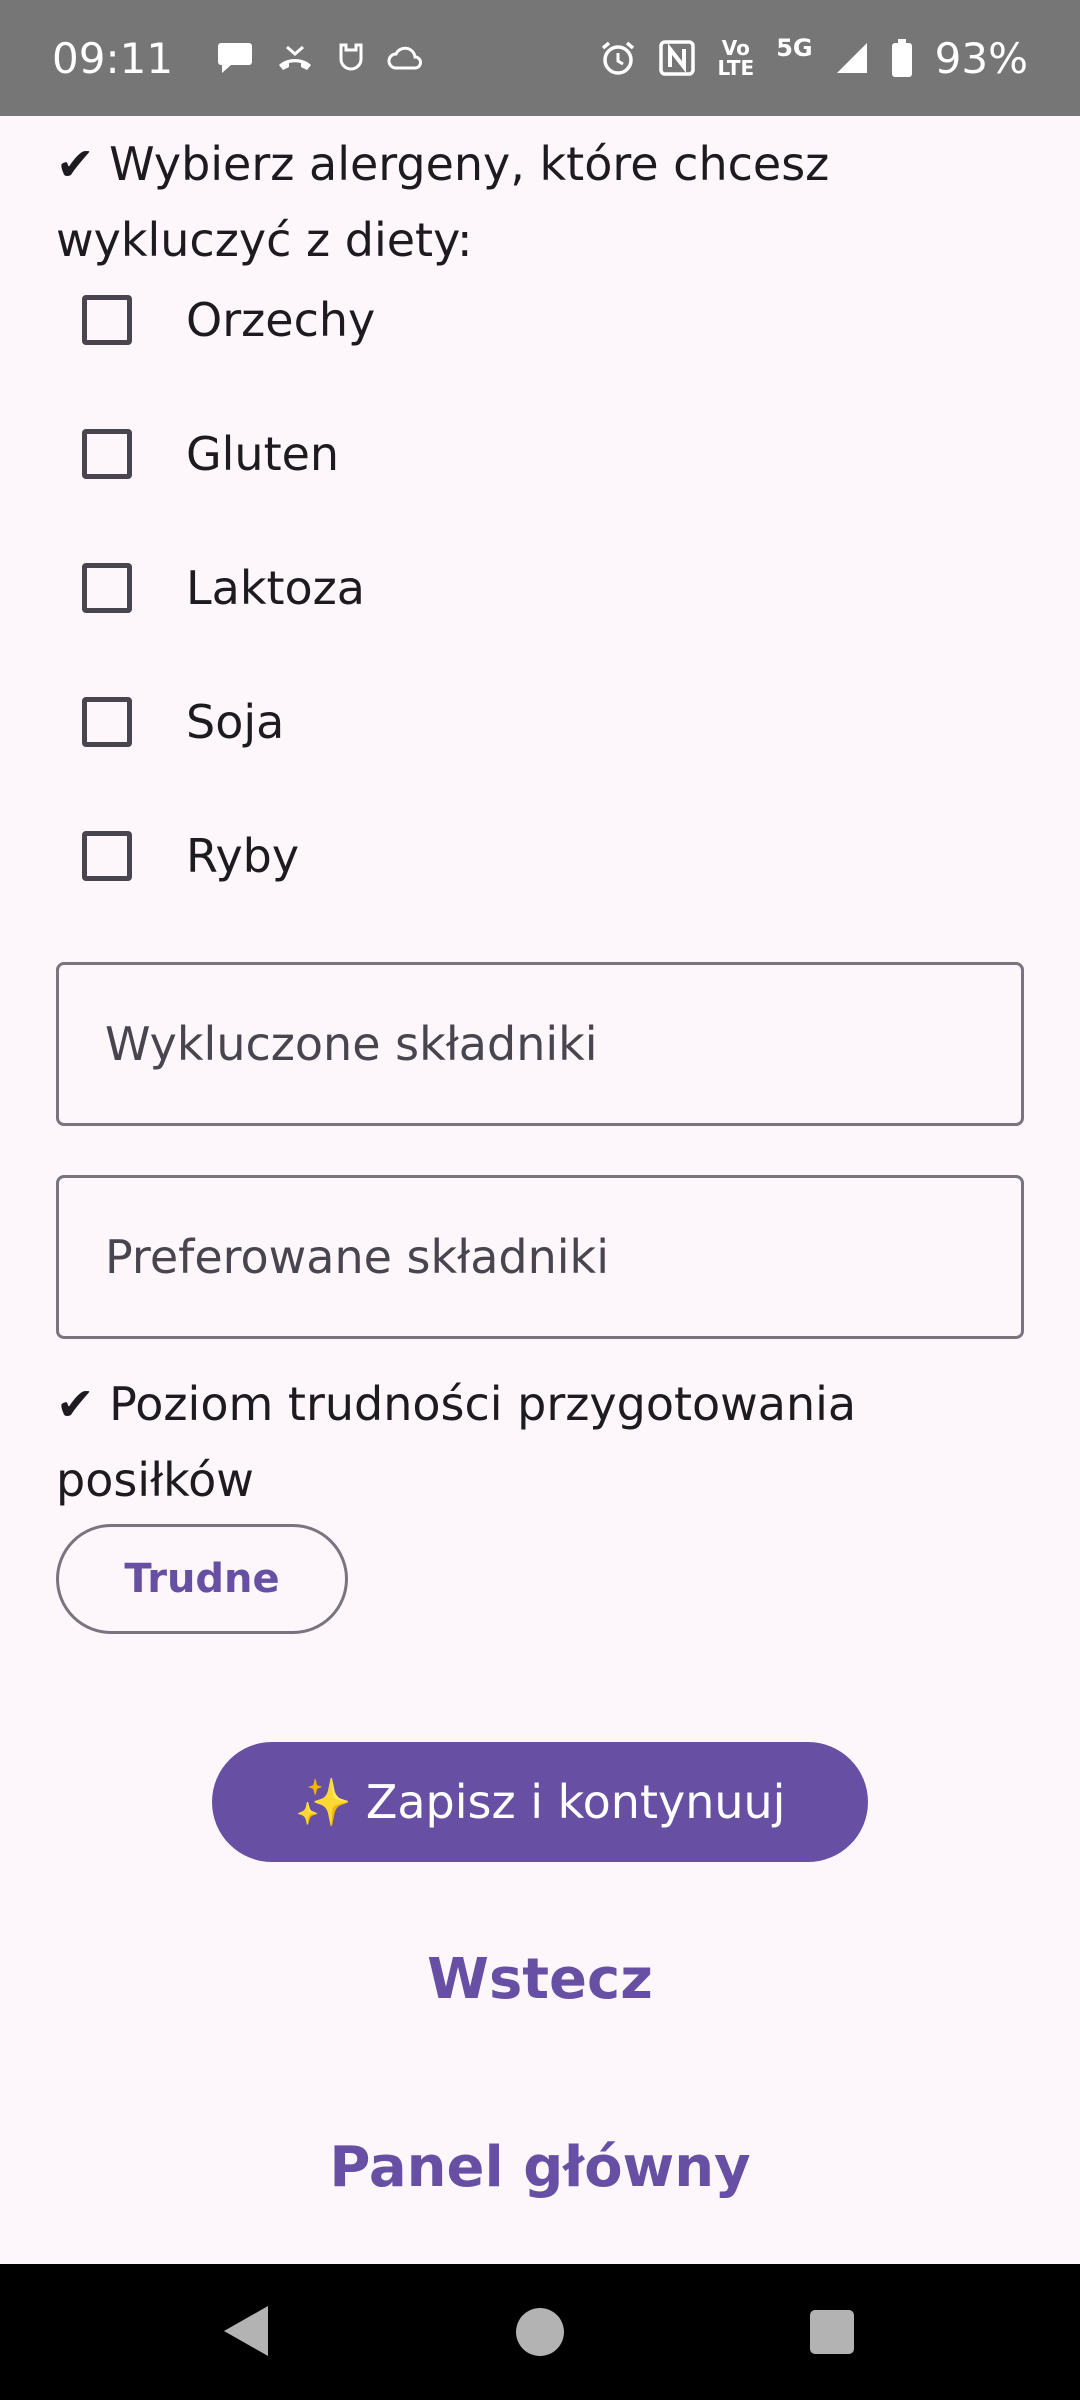 This screenshot has height=2400, width=1080. I want to click on nav-back-icon, so click(246, 2331).